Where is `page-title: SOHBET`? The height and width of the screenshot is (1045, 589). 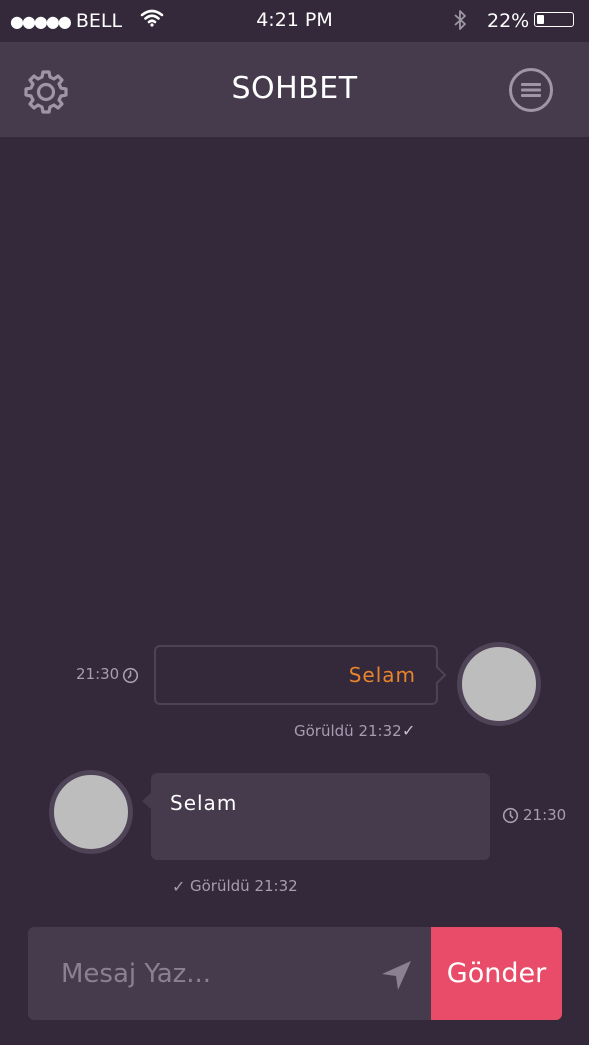 page-title: SOHBET is located at coordinates (294, 88).